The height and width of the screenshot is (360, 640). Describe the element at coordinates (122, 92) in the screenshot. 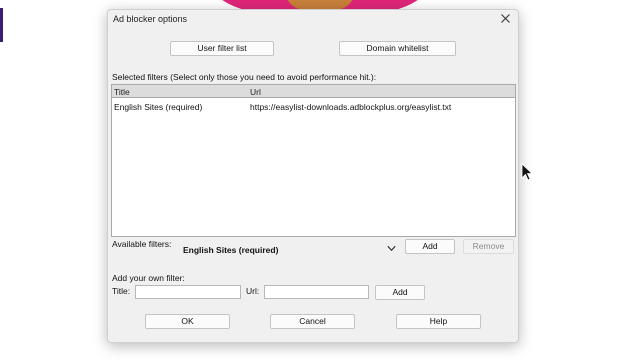

I see `column-header-title: Title` at that location.